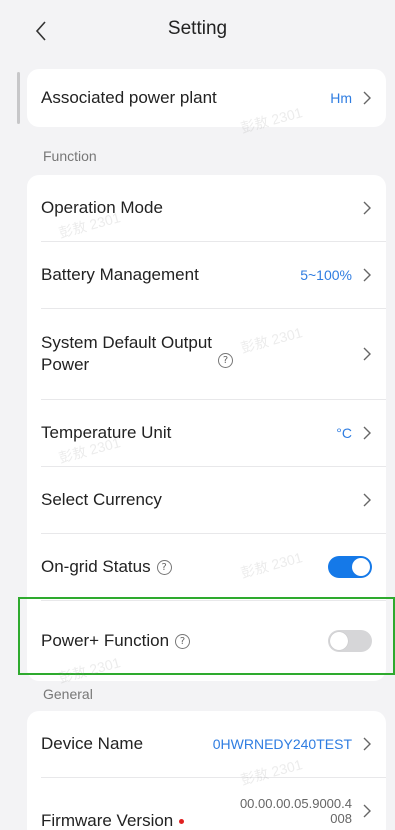  What do you see at coordinates (206, 641) in the screenshot?
I see `power-plus-function-row: Power+ Function ?` at bounding box center [206, 641].